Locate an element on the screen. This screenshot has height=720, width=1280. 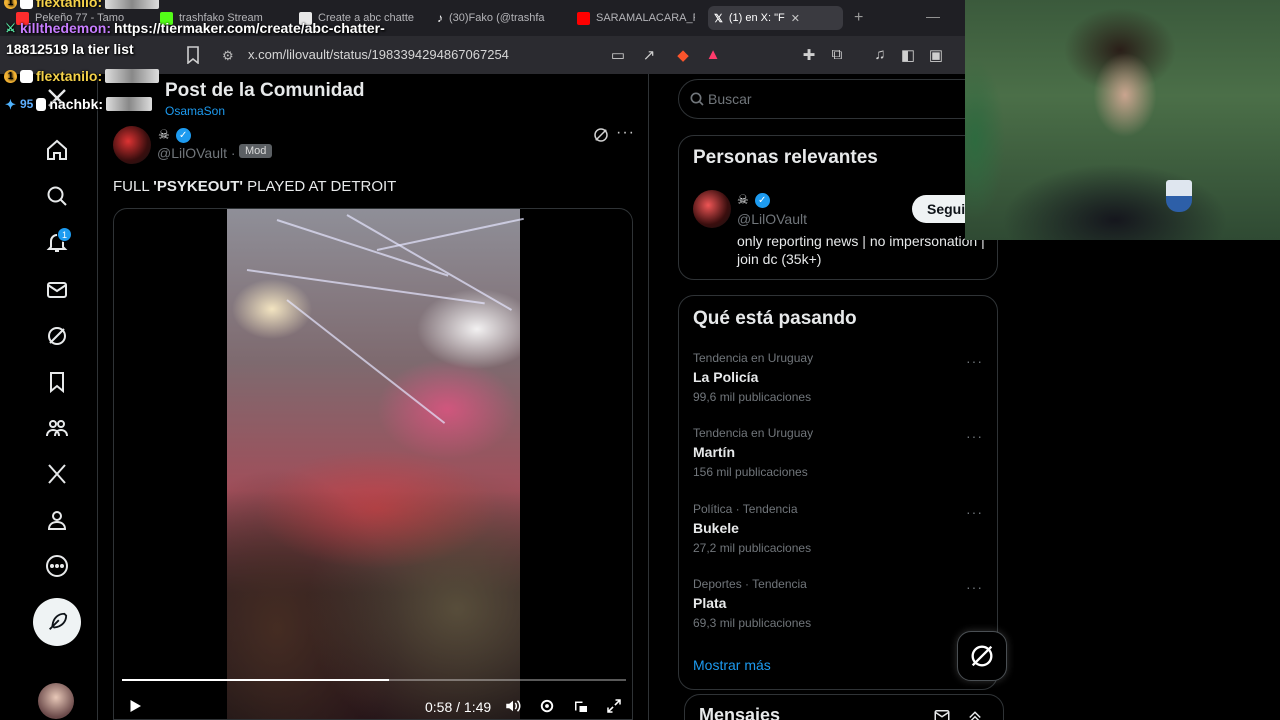
cast-icon: ▭ is located at coordinates (618, 55).